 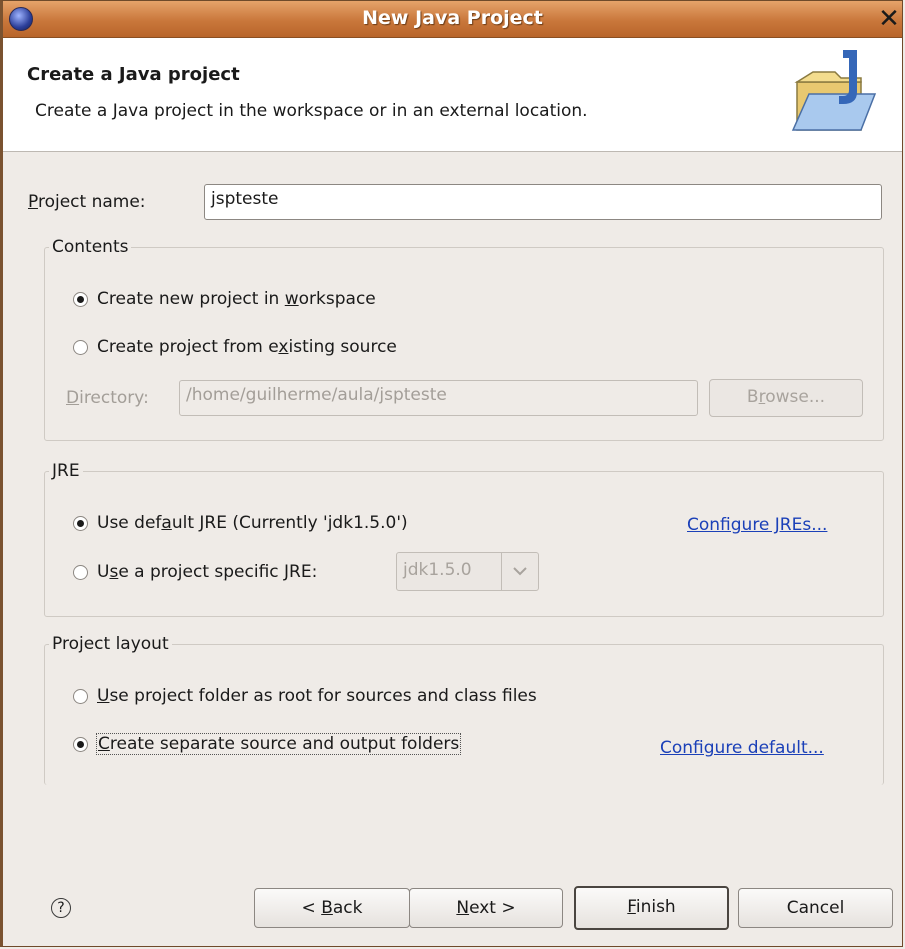 I want to click on directory-input: /home/guilherme/aula/jspteste, so click(x=438, y=398).